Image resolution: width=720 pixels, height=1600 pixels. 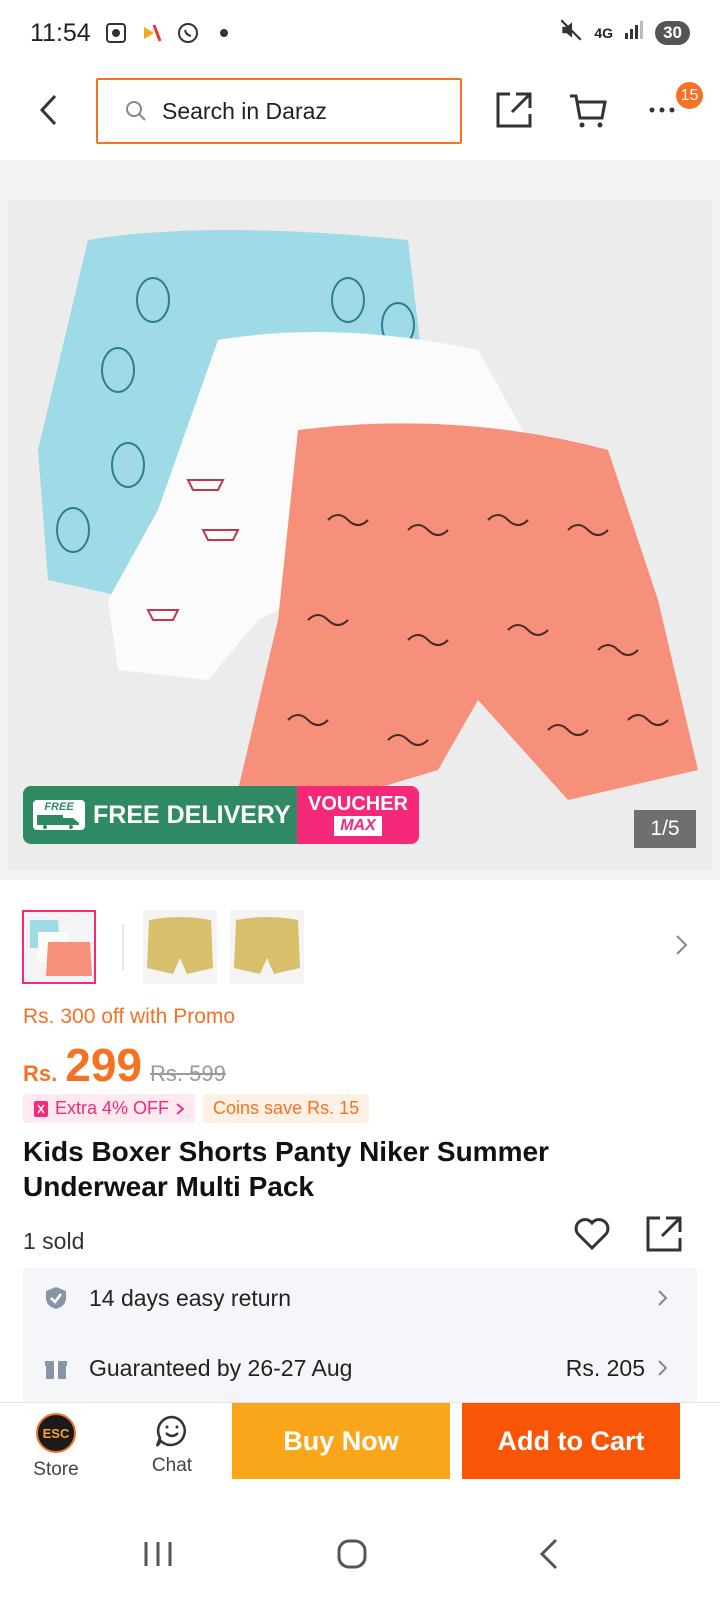 What do you see at coordinates (341, 1441) in the screenshot?
I see `buy-now-button: Buy Now` at bounding box center [341, 1441].